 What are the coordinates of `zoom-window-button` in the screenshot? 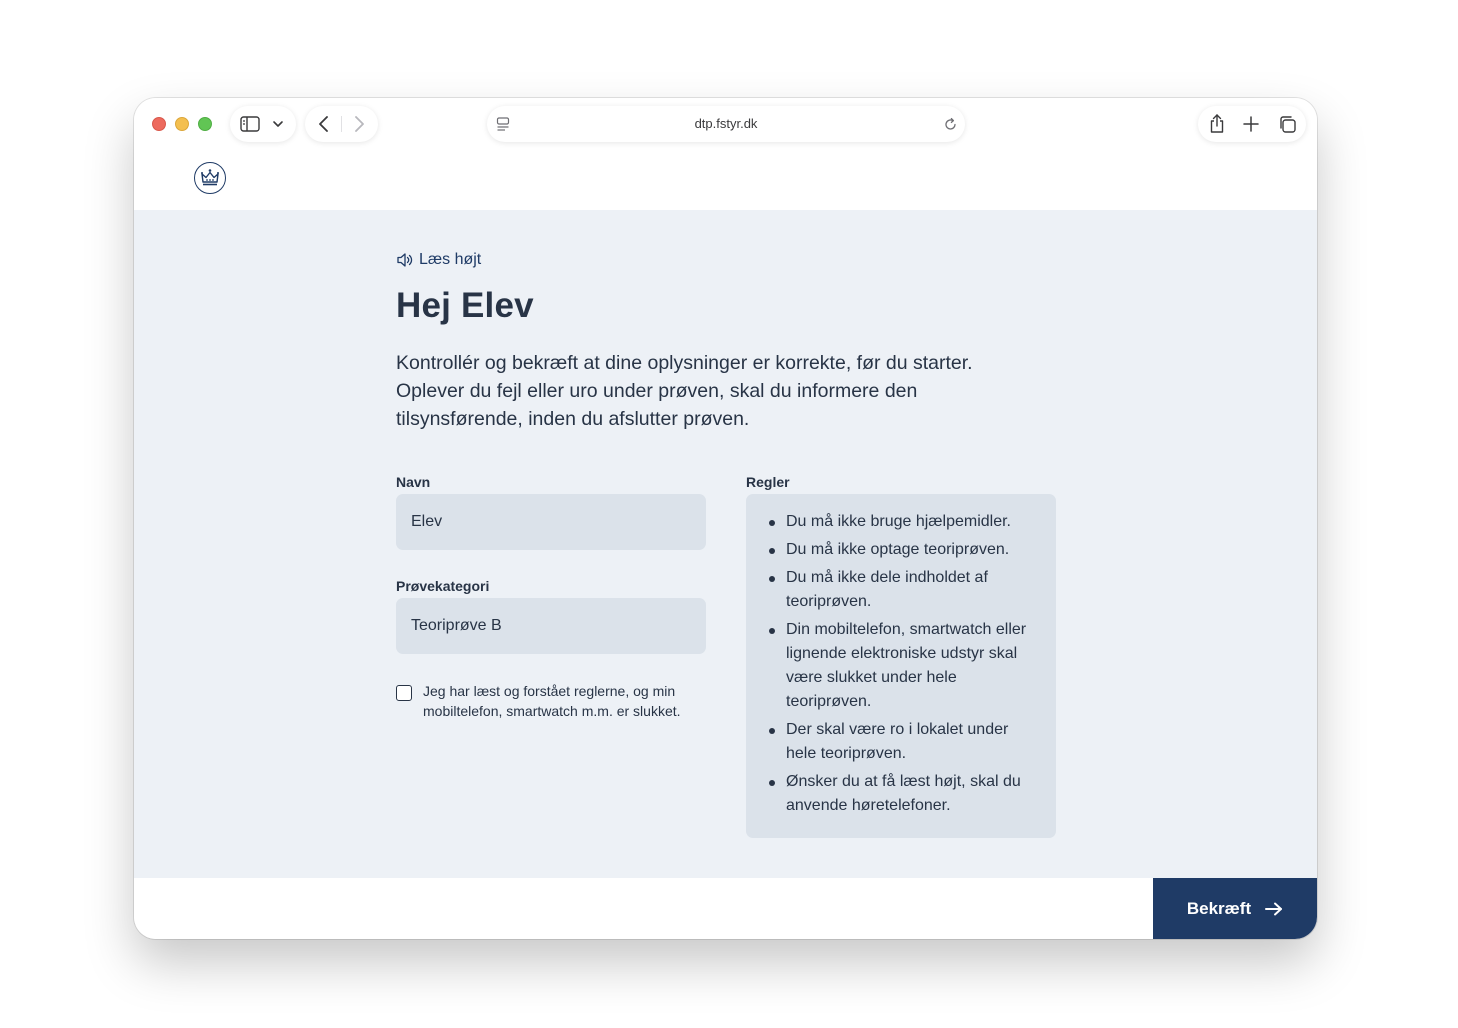 It's located at (205, 124).